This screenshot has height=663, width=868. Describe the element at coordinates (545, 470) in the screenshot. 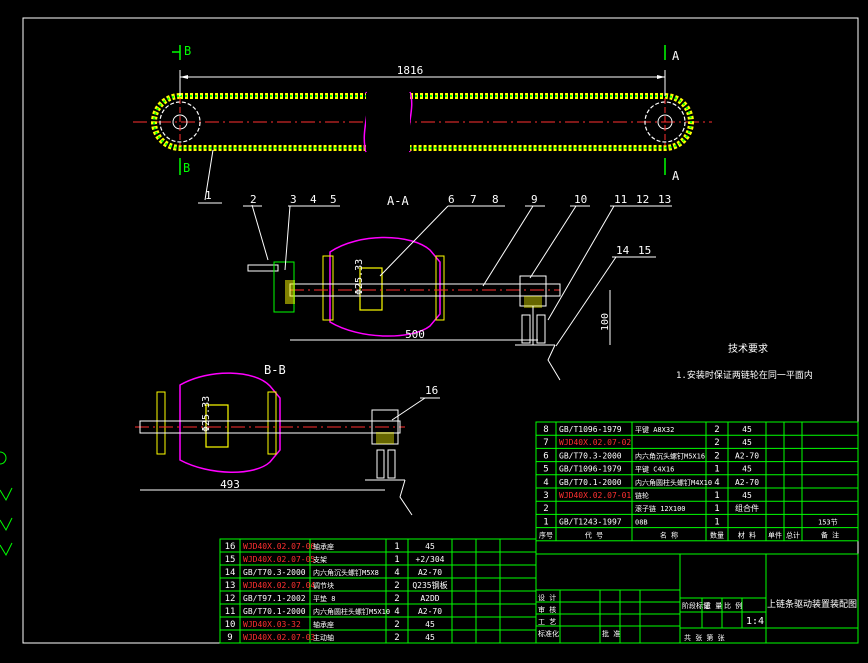

I see `upper-row-no: 5` at that location.